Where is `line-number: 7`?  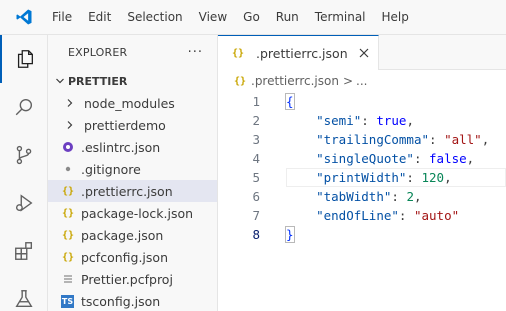 line-number: 7 is located at coordinates (256, 215).